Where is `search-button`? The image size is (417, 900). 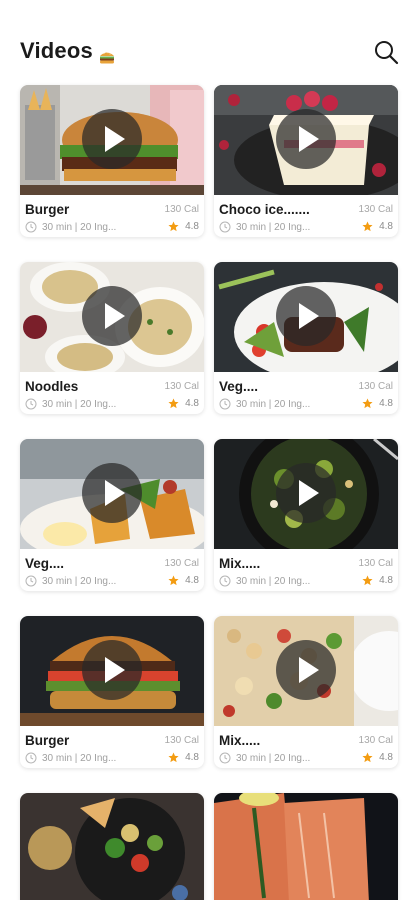 search-button is located at coordinates (386, 52).